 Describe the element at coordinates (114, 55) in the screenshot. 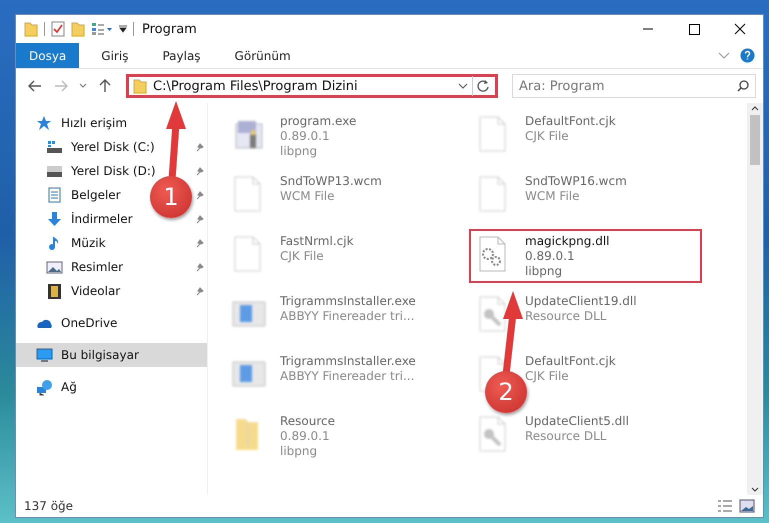

I see `ribbon-tab: Giriş` at that location.